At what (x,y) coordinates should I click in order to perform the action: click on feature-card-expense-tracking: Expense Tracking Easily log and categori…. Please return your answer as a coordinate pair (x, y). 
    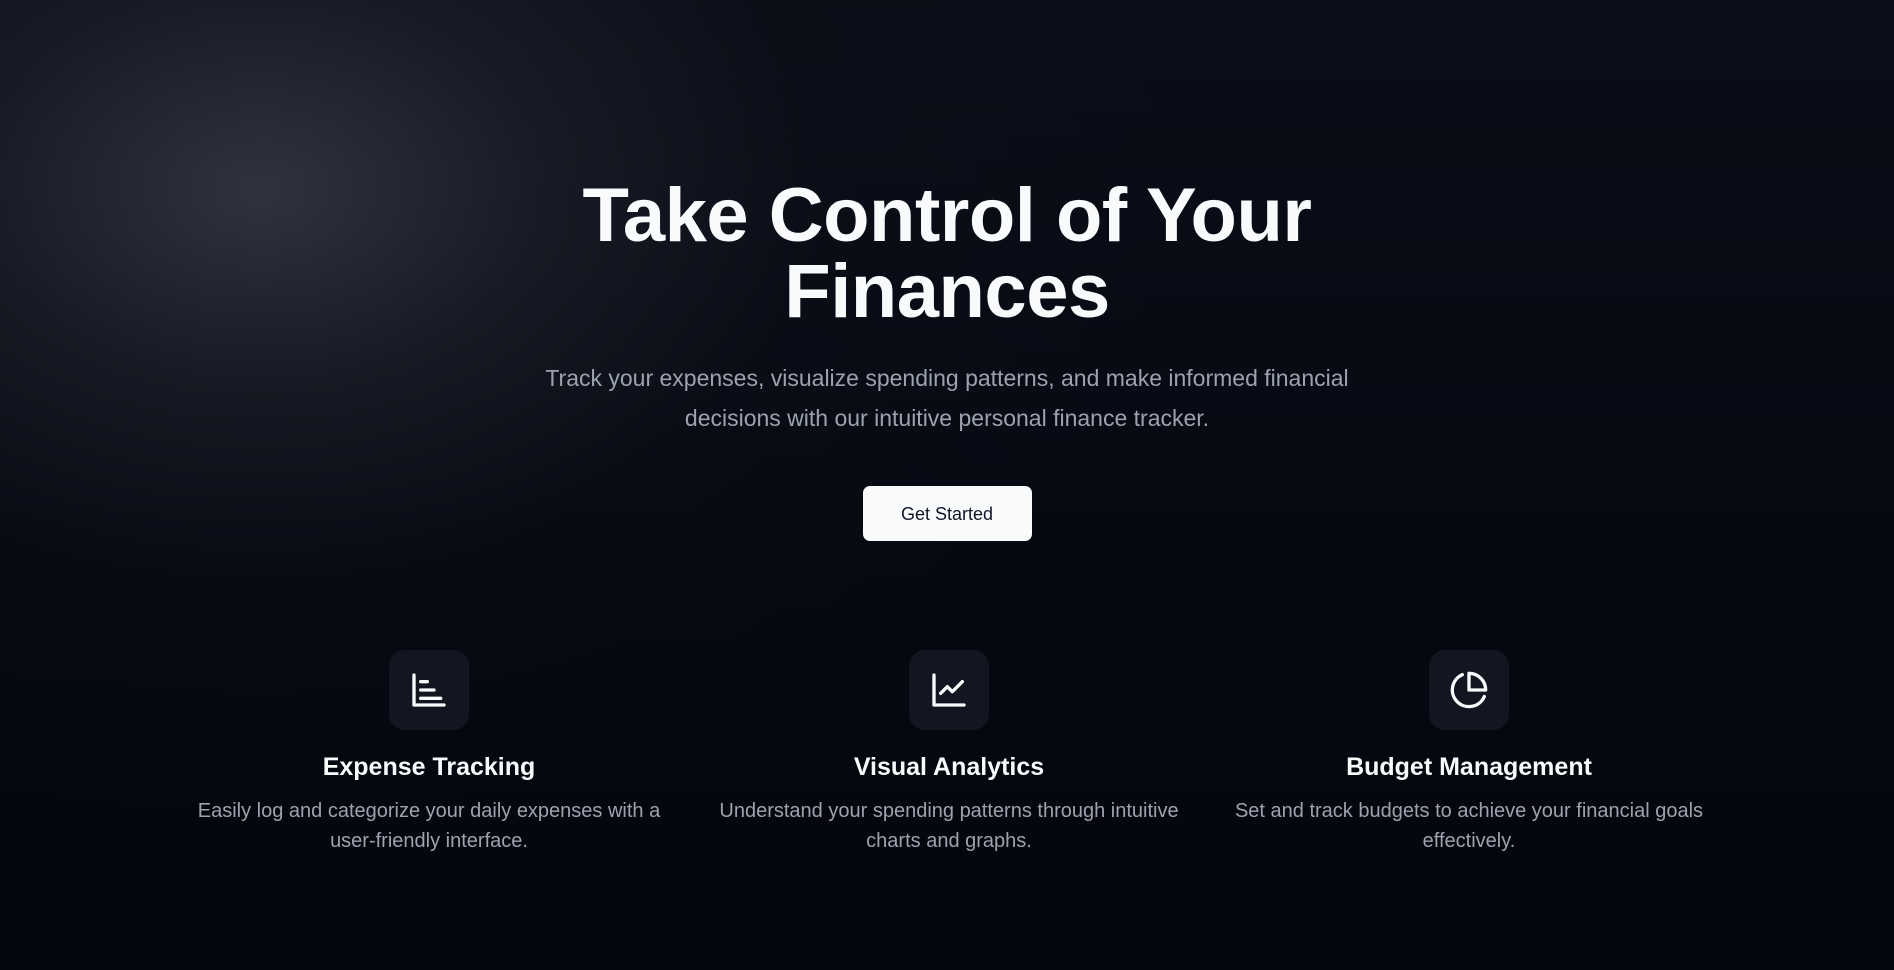
    Looking at the image, I should click on (429, 753).